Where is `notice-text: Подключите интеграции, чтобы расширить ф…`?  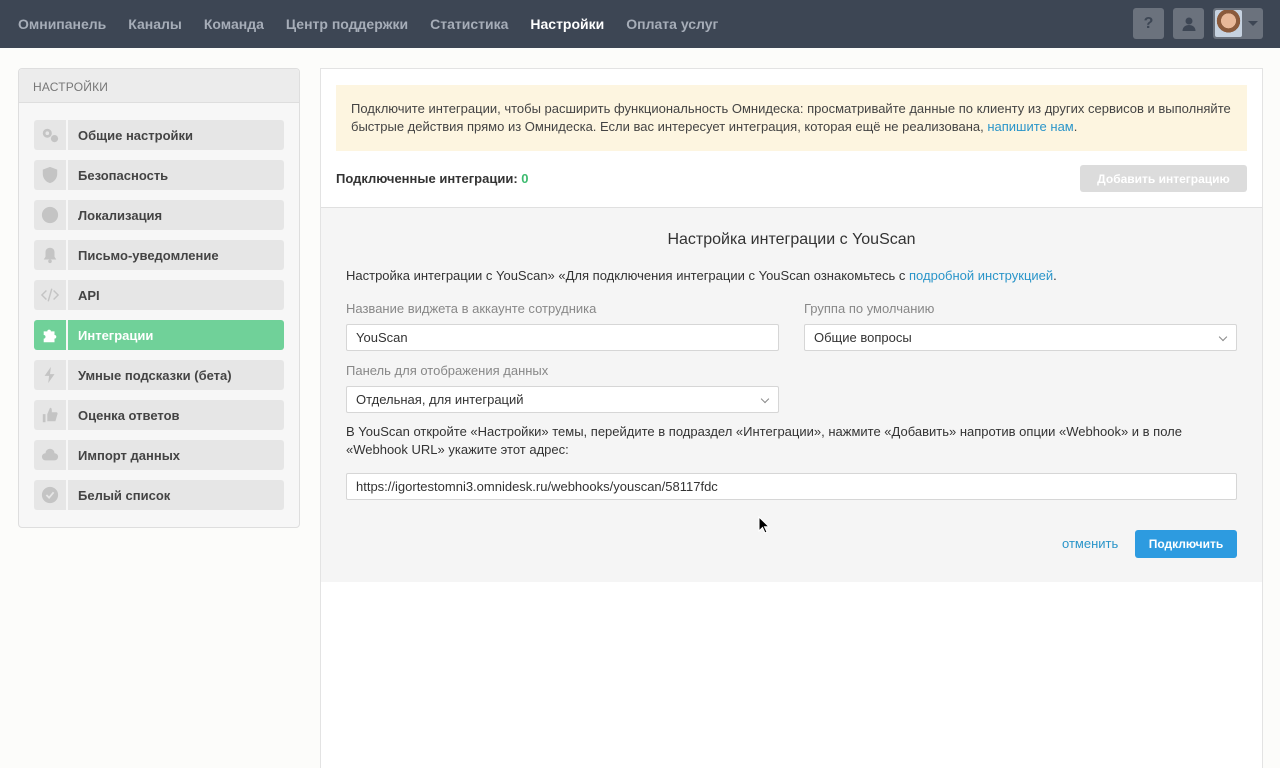 notice-text: Подключите интеграции, чтобы расширить ф… is located at coordinates (791, 117).